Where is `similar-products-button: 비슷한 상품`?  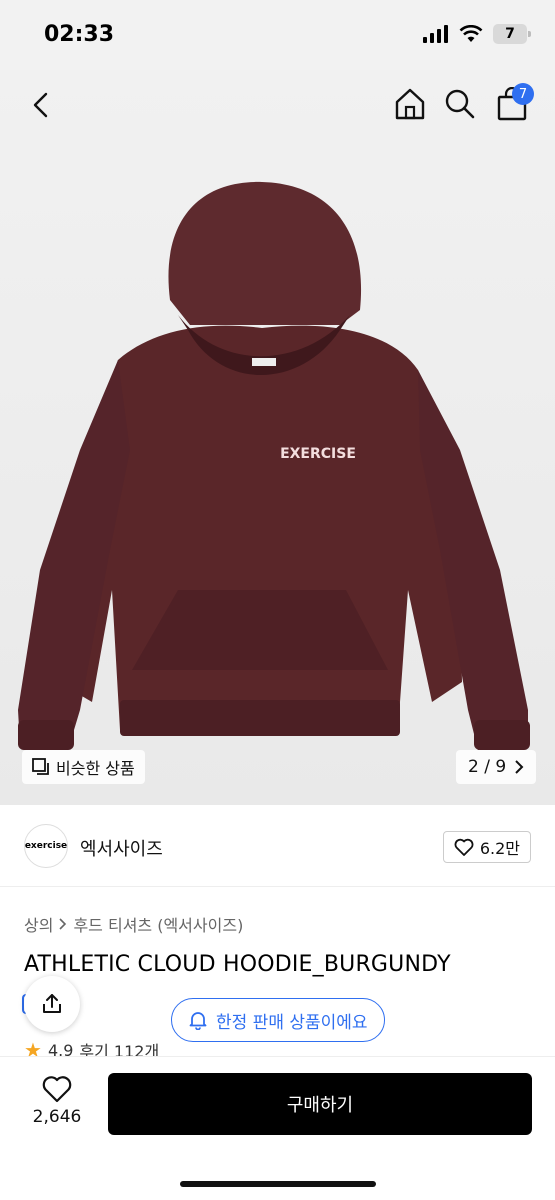
similar-products-button: 비슷한 상품 is located at coordinates (83, 767).